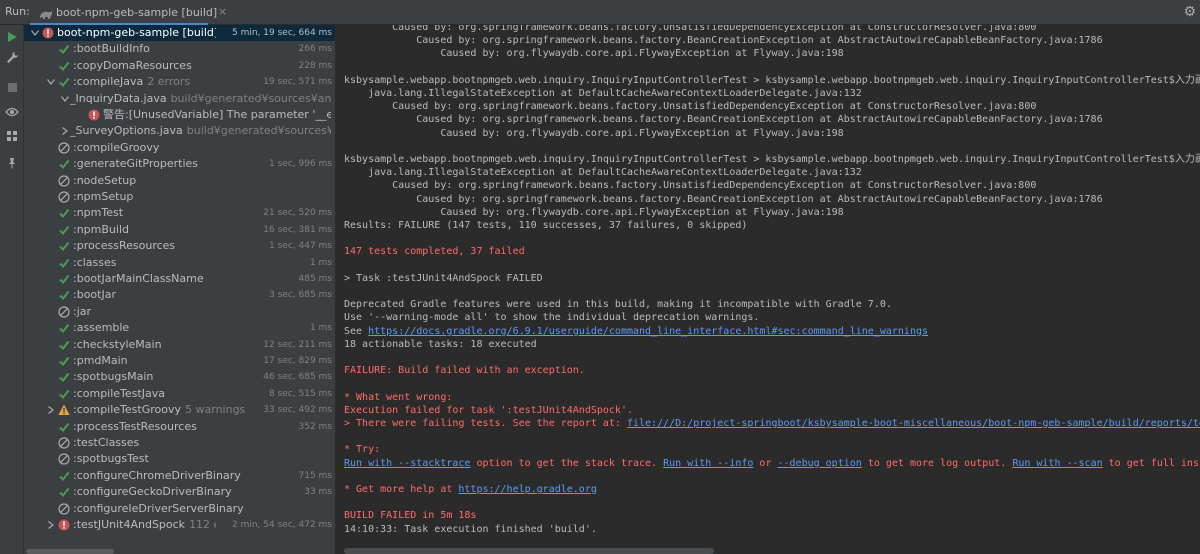 The height and width of the screenshot is (554, 1200). I want to click on tree-row: :generateGitProperties 1 sec, 996 ms, so click(179, 164).